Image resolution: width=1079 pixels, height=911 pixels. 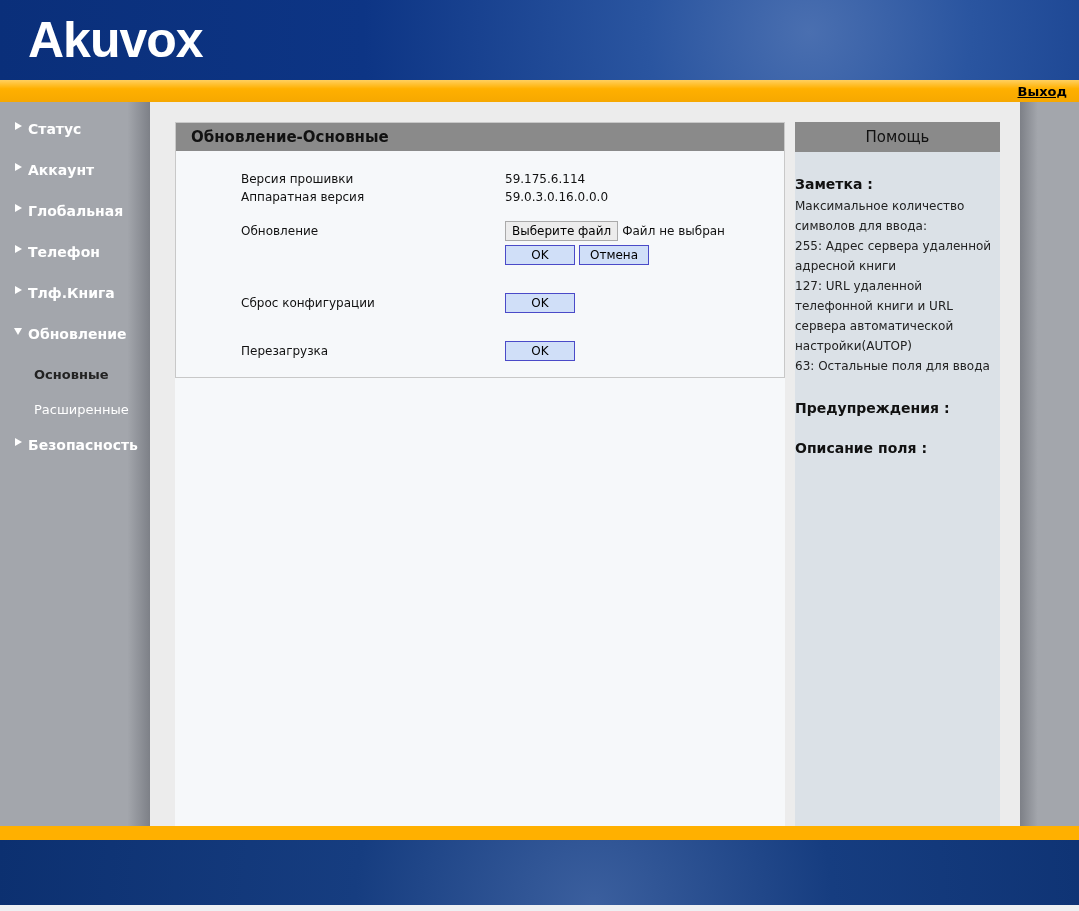 I want to click on help-heading: Предупреждения :, so click(x=873, y=408).